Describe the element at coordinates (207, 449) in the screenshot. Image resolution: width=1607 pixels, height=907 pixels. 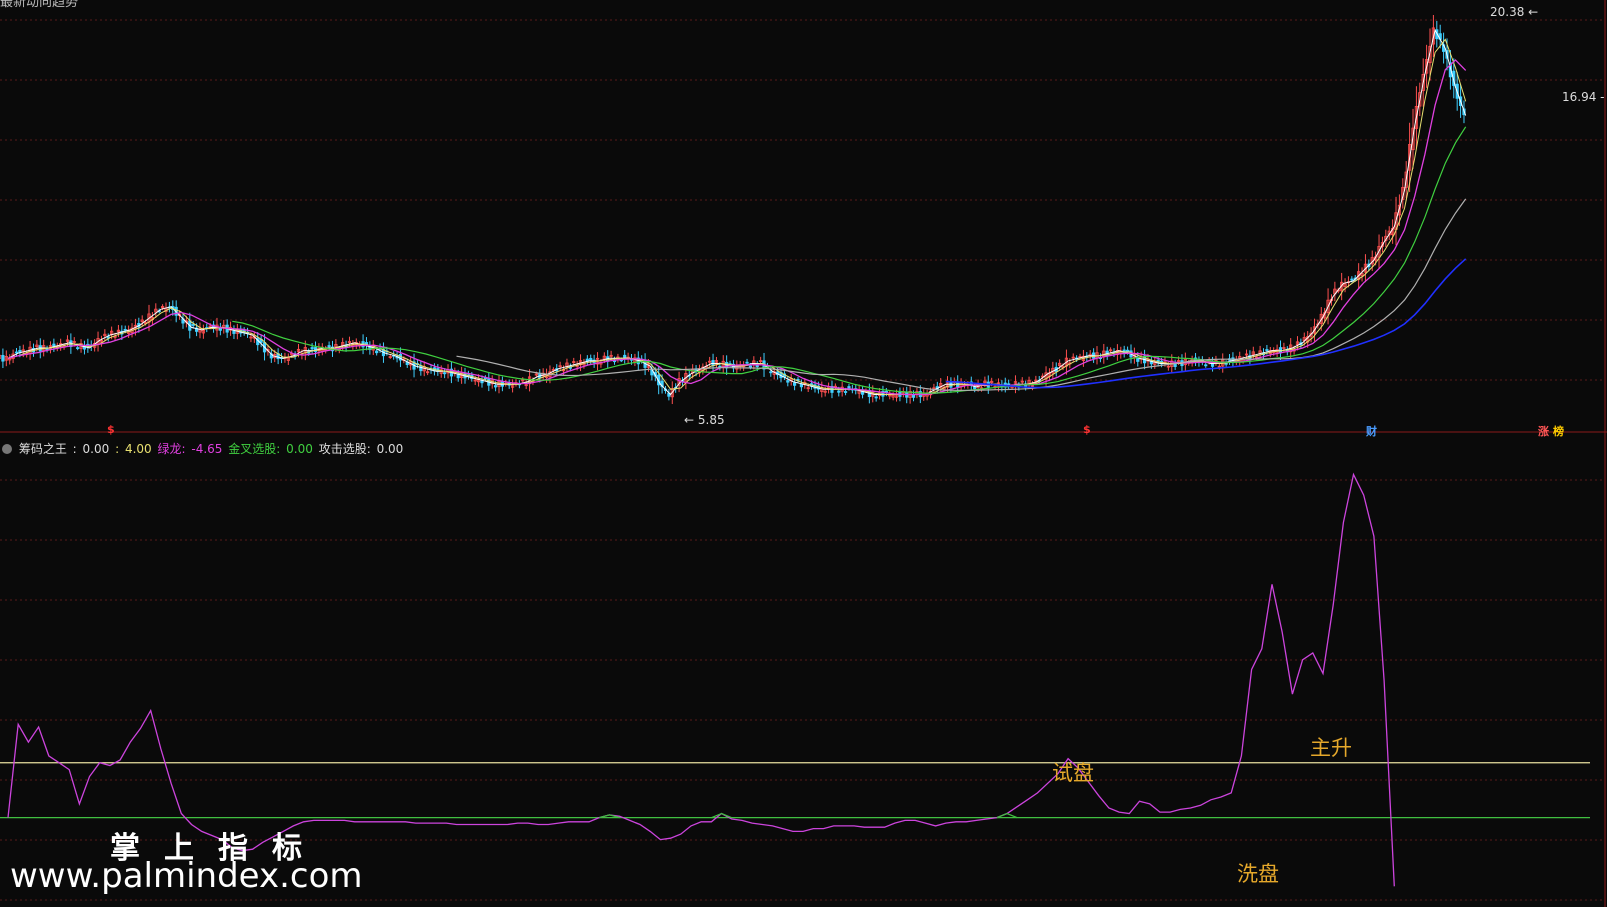
I see `green-dragon-value: -4.65` at that location.